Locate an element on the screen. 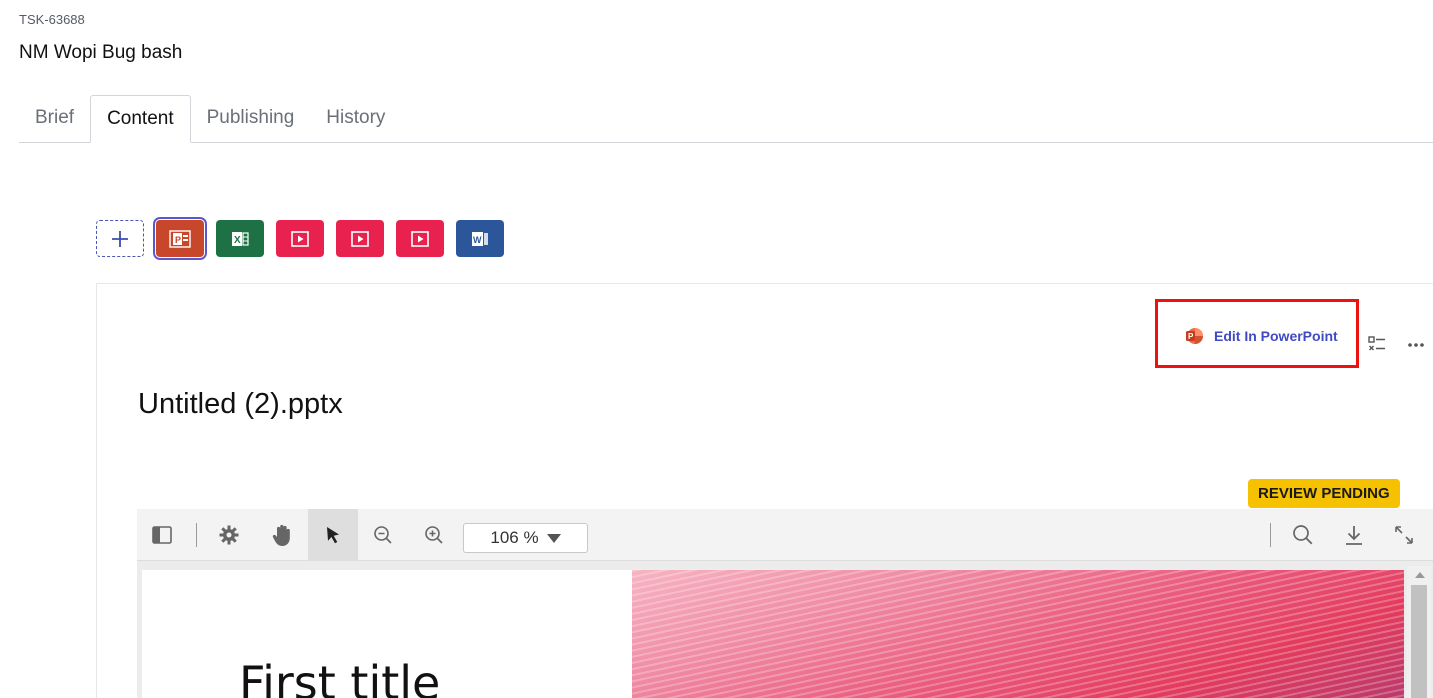 The width and height of the screenshot is (1433, 698). download-button is located at coordinates (1354, 535).